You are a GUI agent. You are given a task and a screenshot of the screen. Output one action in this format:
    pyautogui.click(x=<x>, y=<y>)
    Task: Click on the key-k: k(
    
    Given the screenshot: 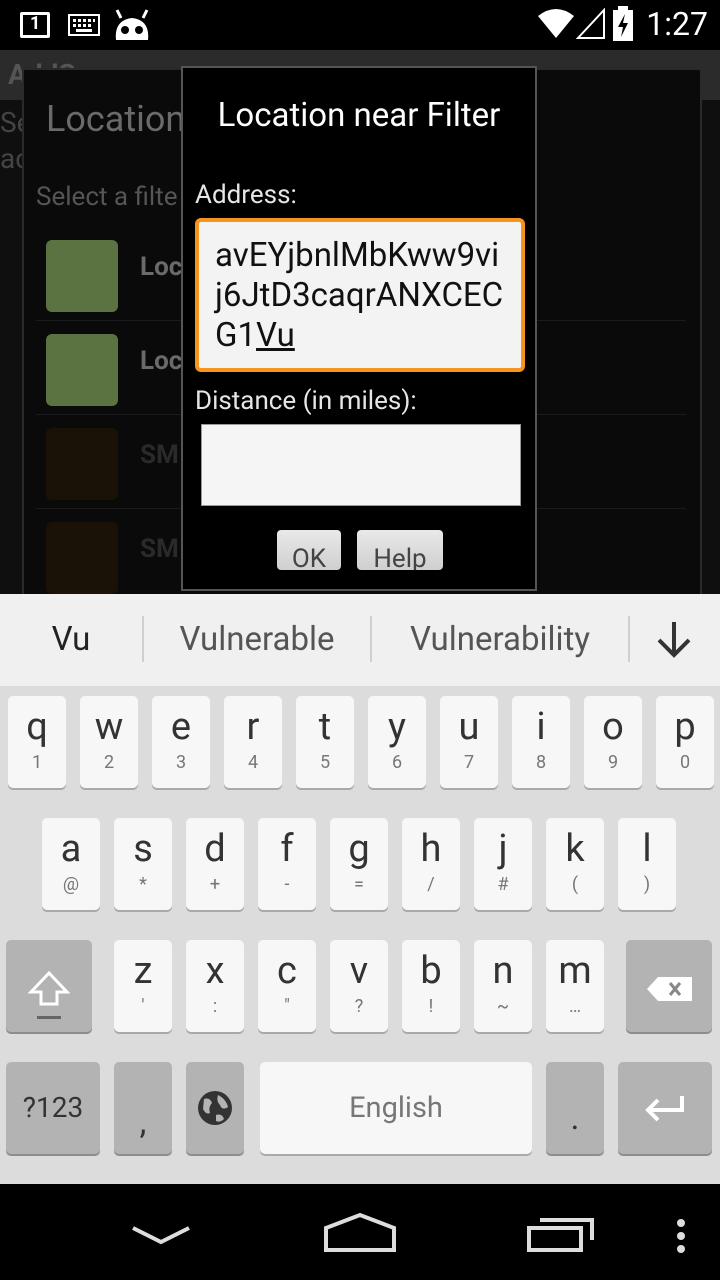 What is the action you would take?
    pyautogui.click(x=575, y=864)
    